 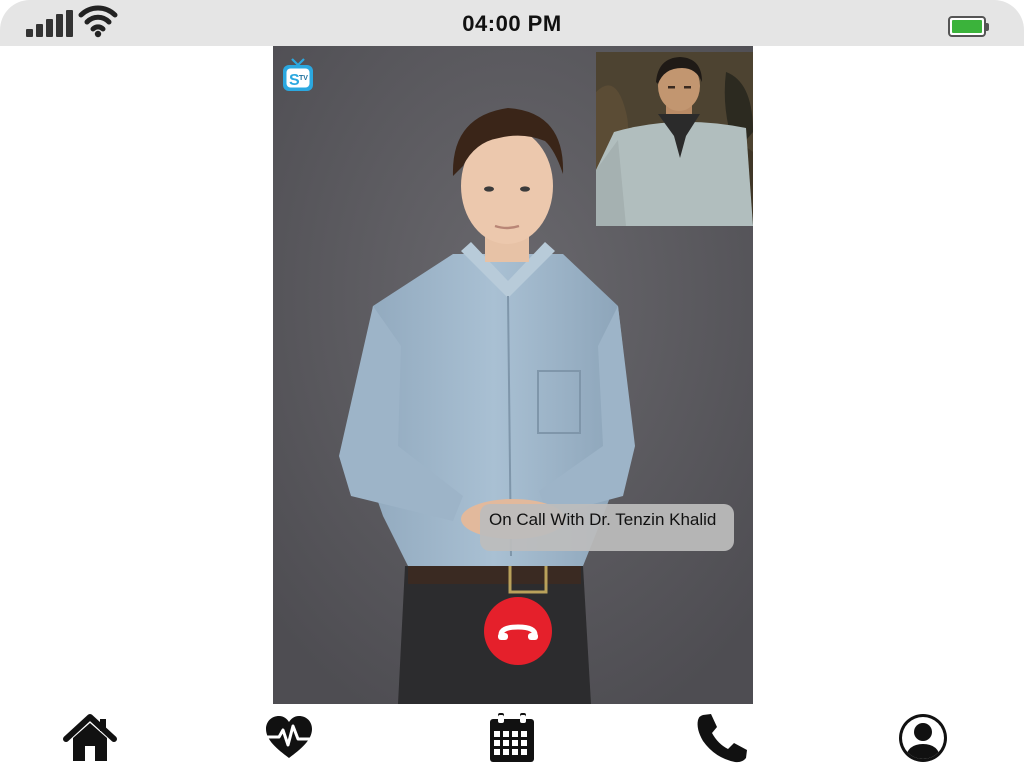 I want to click on status-time: 04:00 PM, so click(x=512, y=23).